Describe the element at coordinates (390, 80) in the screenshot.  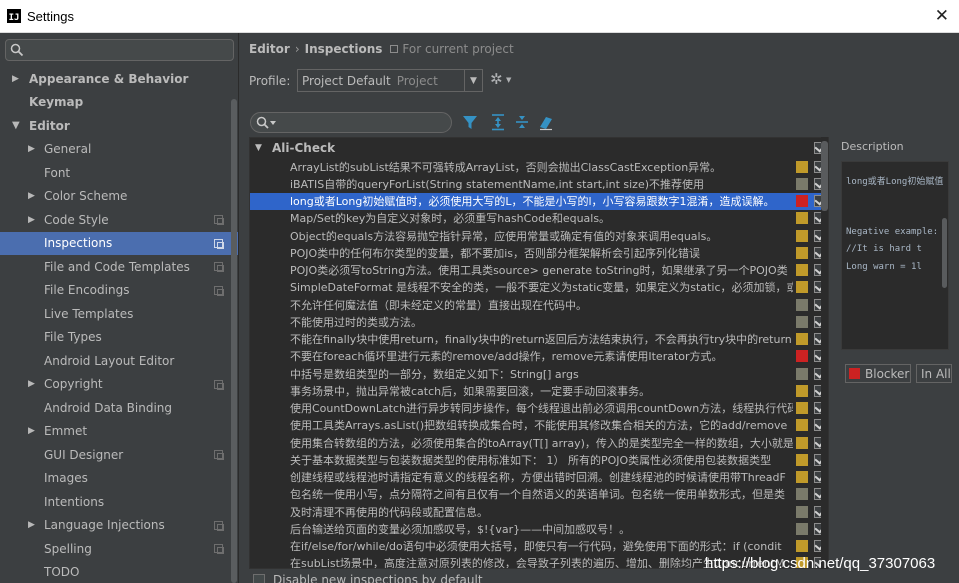
I see `profile-dropdown: Project Default Project ▼` at that location.